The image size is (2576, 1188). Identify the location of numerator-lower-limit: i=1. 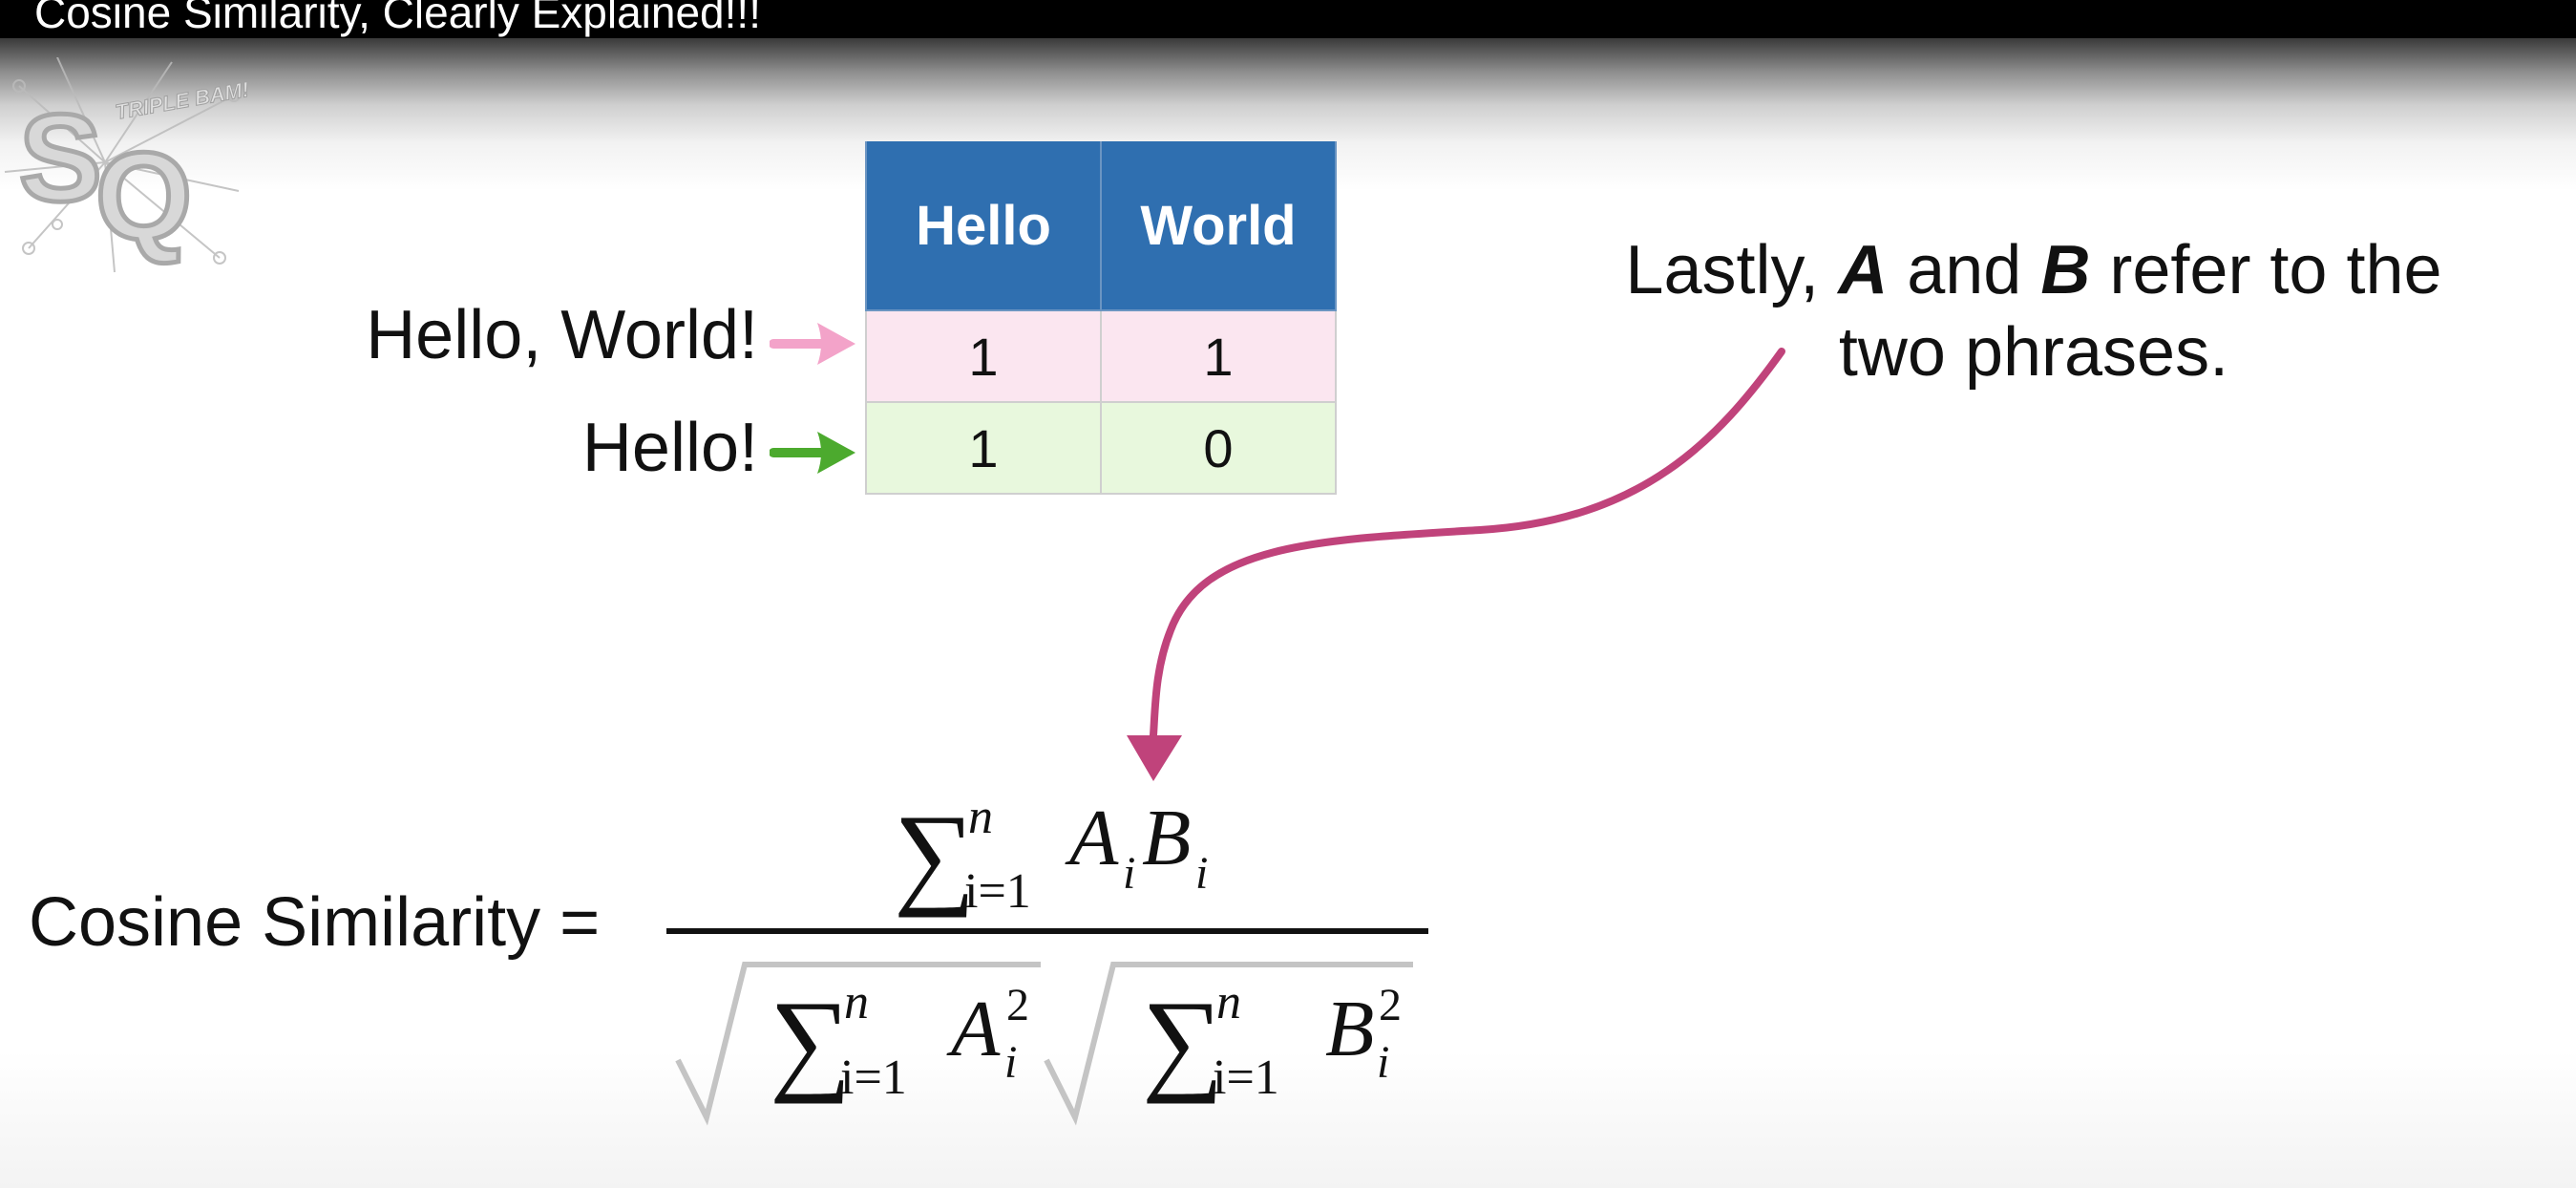
(997, 891).